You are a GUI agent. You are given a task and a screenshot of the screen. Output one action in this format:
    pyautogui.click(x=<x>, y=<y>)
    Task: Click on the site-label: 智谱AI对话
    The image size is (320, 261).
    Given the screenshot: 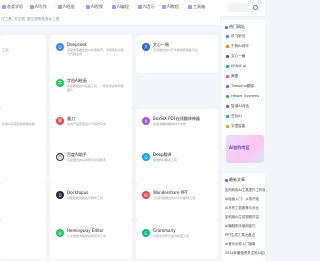 What is the action you would take?
    pyautogui.click(x=240, y=106)
    